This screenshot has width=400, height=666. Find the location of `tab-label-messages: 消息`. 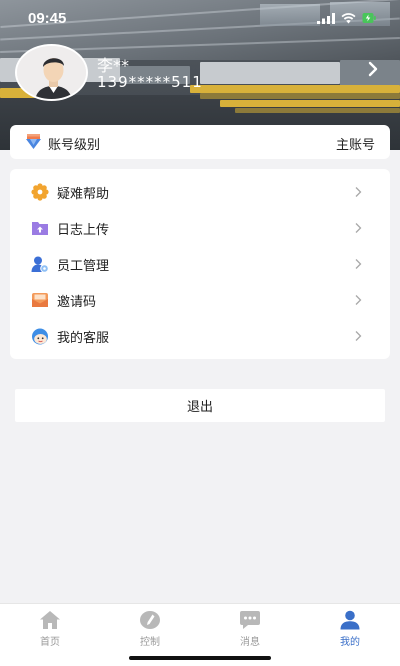

tab-label-messages: 消息 is located at coordinates (250, 642).